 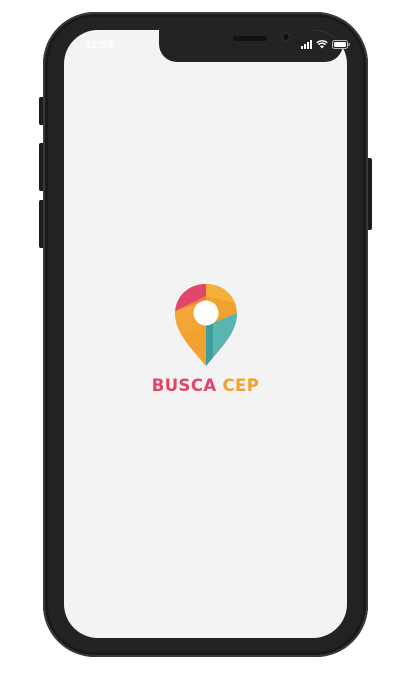 What do you see at coordinates (306, 44) in the screenshot?
I see `signal-icon` at bounding box center [306, 44].